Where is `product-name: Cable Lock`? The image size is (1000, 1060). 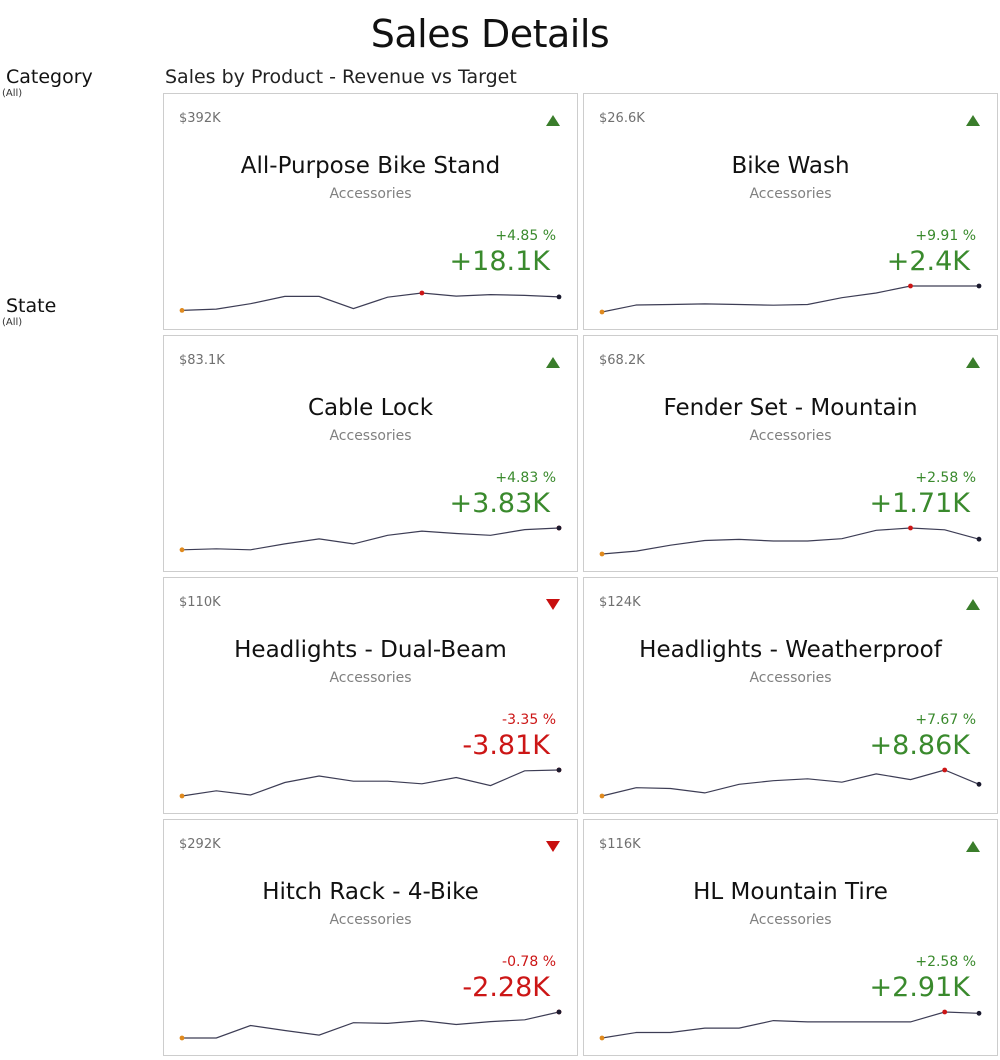
product-name: Cable Lock is located at coordinates (370, 408).